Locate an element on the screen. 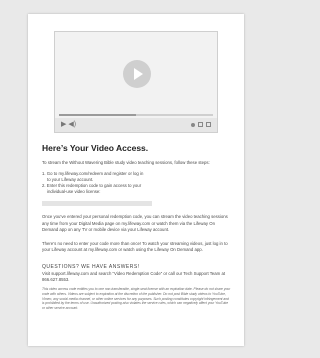 This screenshot has height=358, width=320. video-player: ▶ ◀) is located at coordinates (136, 82).